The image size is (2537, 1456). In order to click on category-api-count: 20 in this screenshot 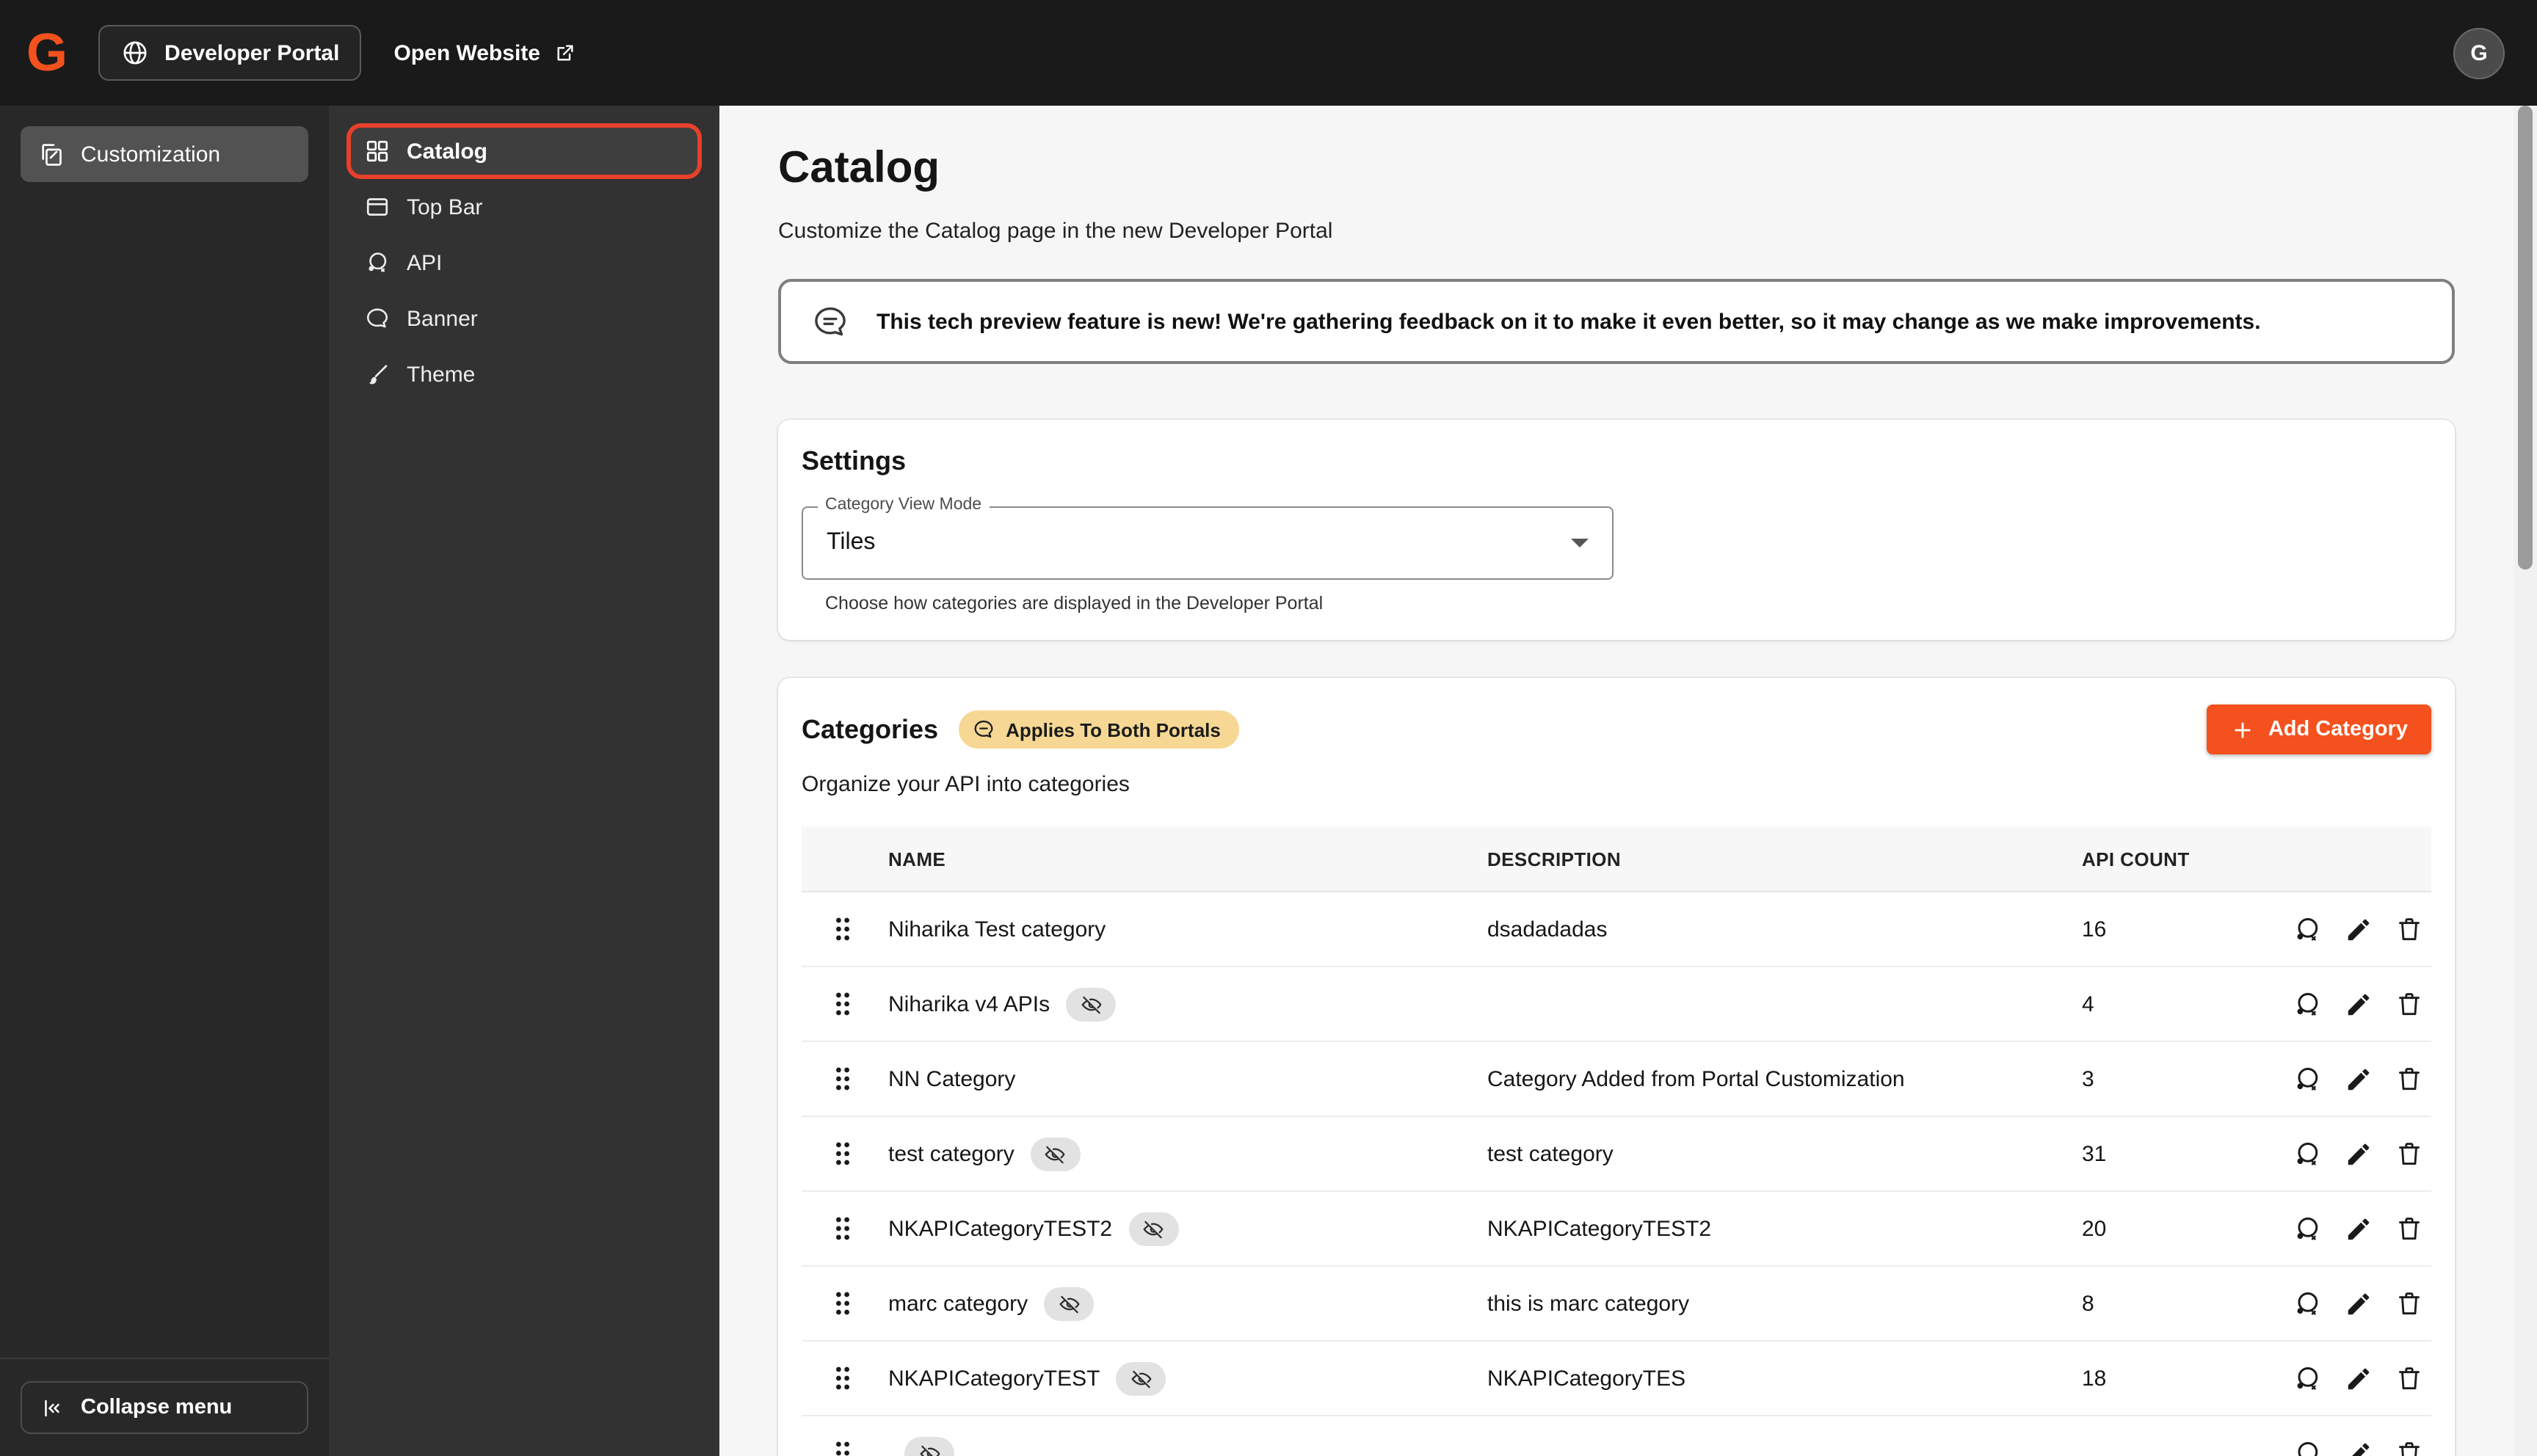, I will do `click(2094, 1228)`.